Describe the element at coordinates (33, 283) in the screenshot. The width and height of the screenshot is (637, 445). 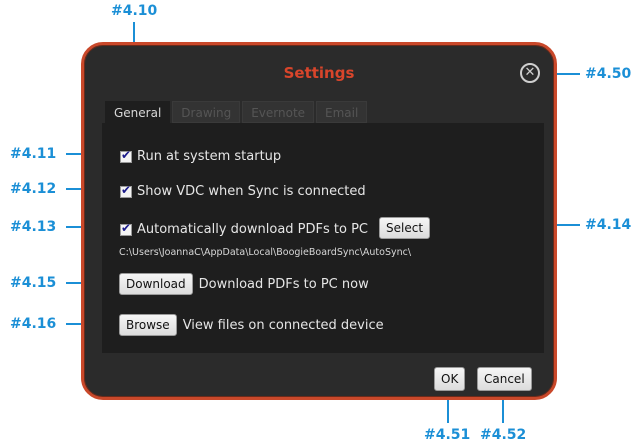
I see `callout-4-15: #4.15` at that location.